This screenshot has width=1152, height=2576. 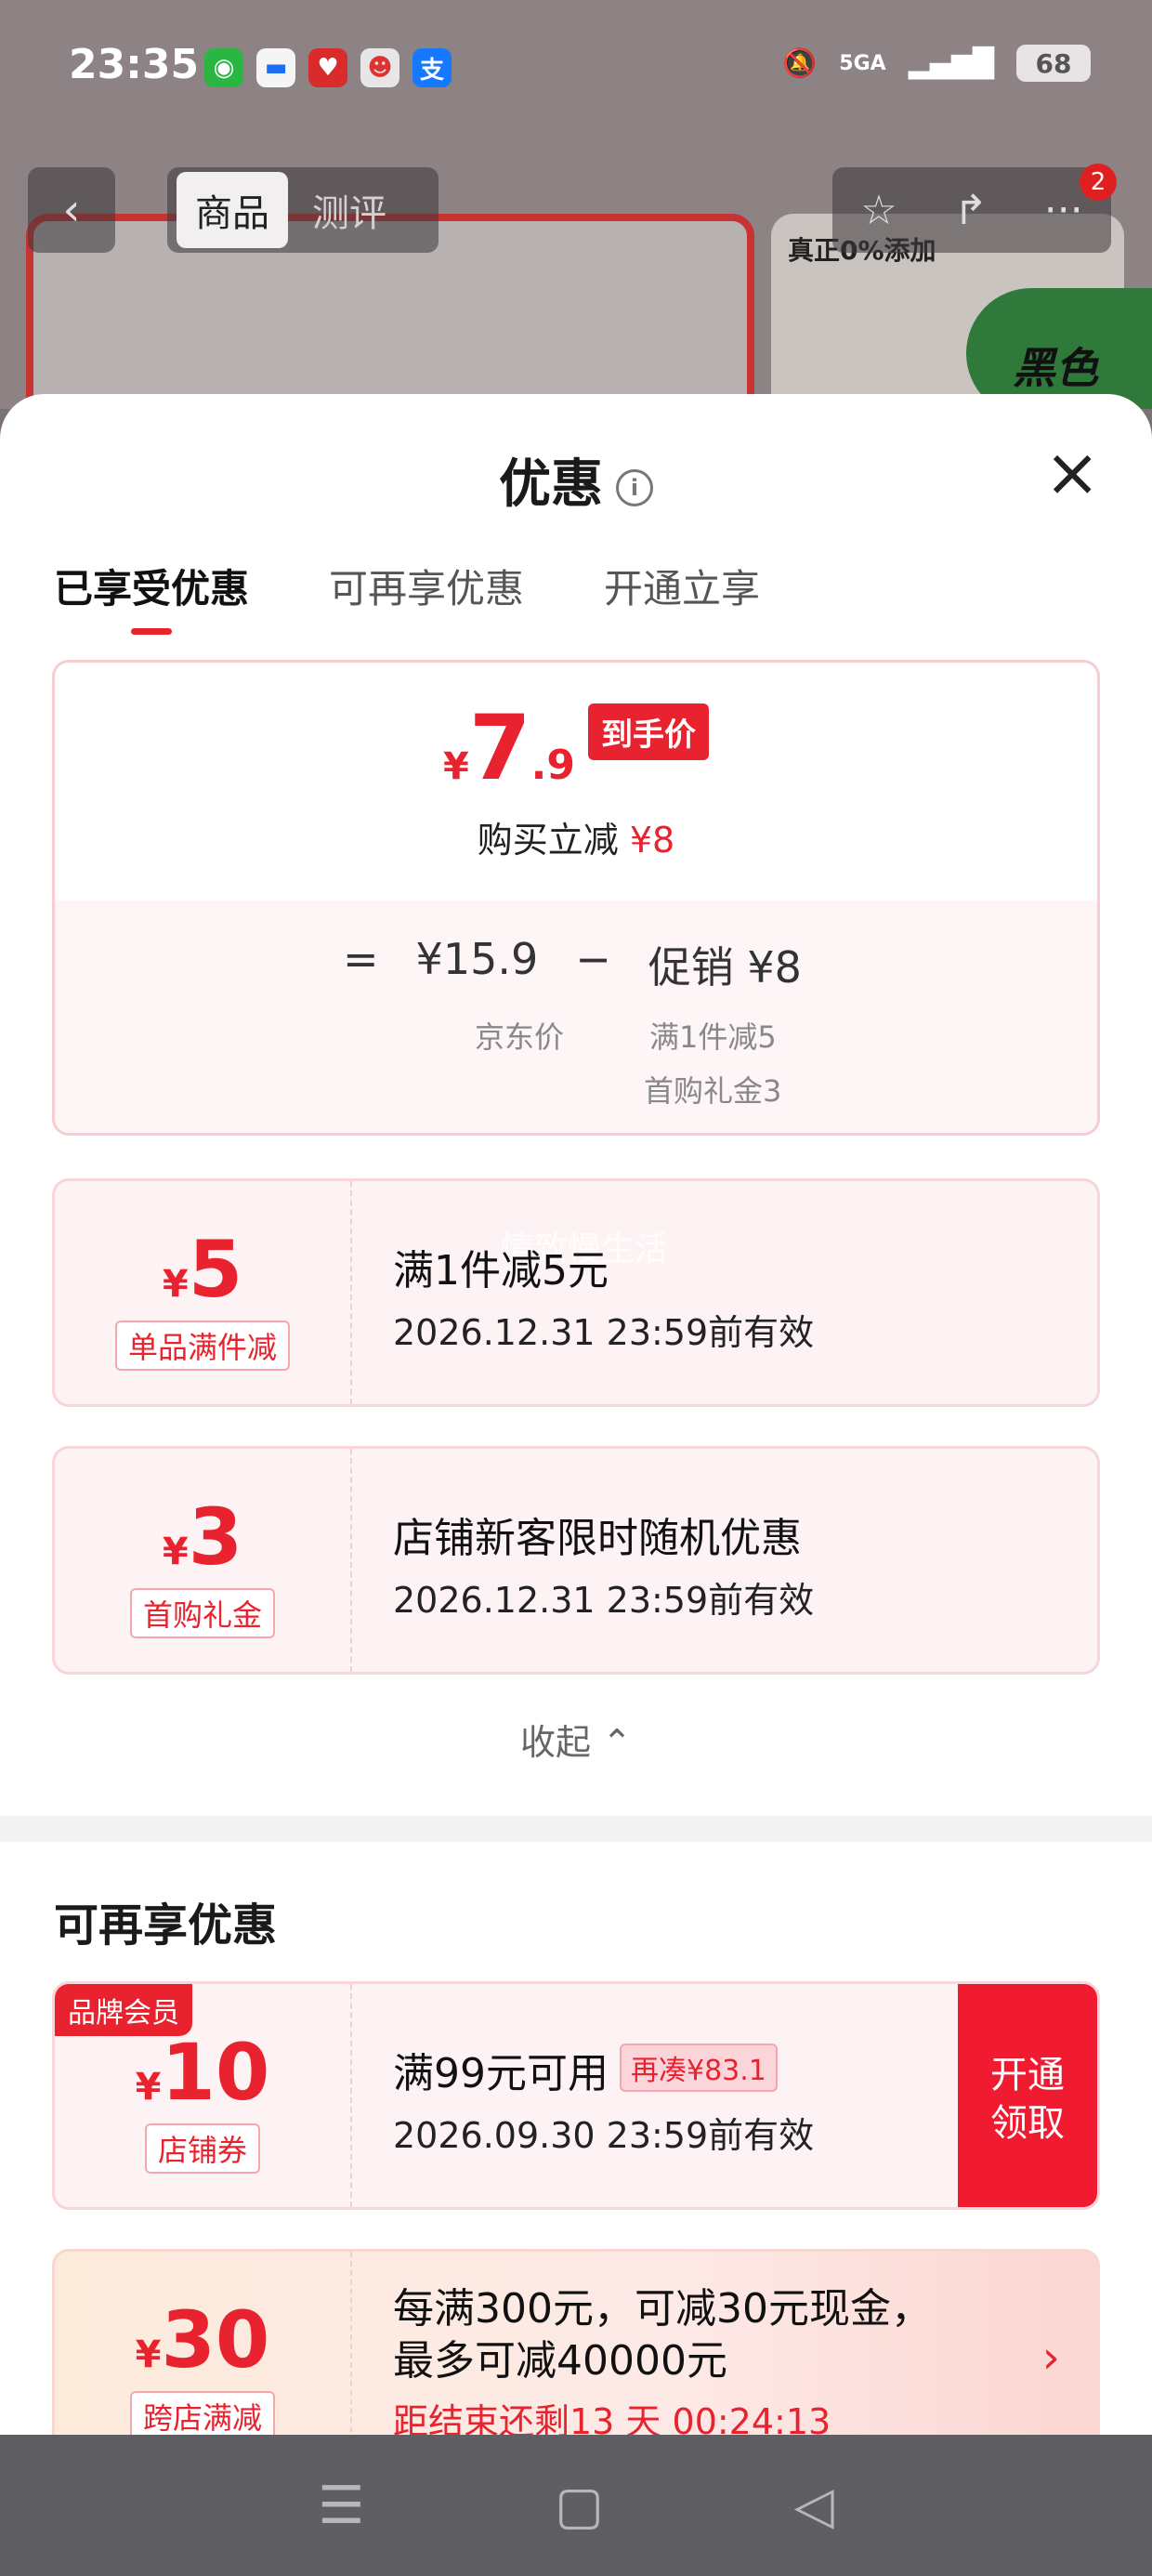 What do you see at coordinates (556, 1742) in the screenshot?
I see `collapse-label: 收起` at bounding box center [556, 1742].